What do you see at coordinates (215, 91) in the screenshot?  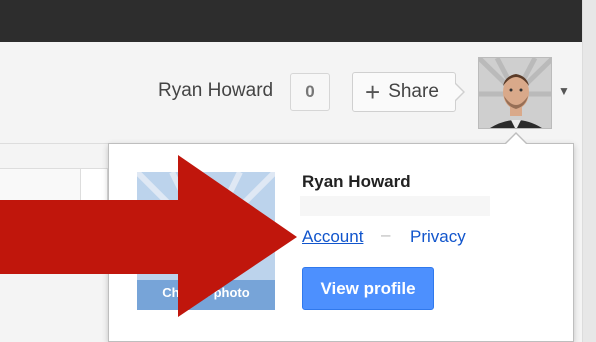 I see `header-user-name: Ryan Howard` at bounding box center [215, 91].